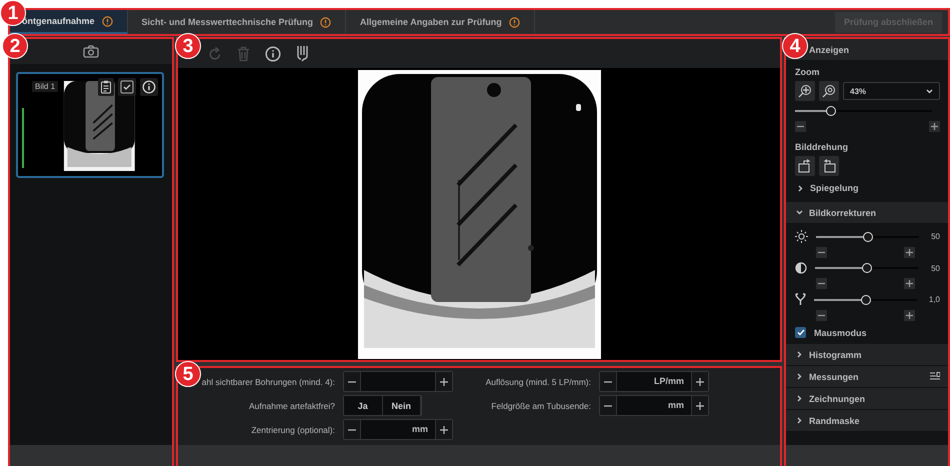  I want to click on number-stepper: LP/mm, so click(654, 381).